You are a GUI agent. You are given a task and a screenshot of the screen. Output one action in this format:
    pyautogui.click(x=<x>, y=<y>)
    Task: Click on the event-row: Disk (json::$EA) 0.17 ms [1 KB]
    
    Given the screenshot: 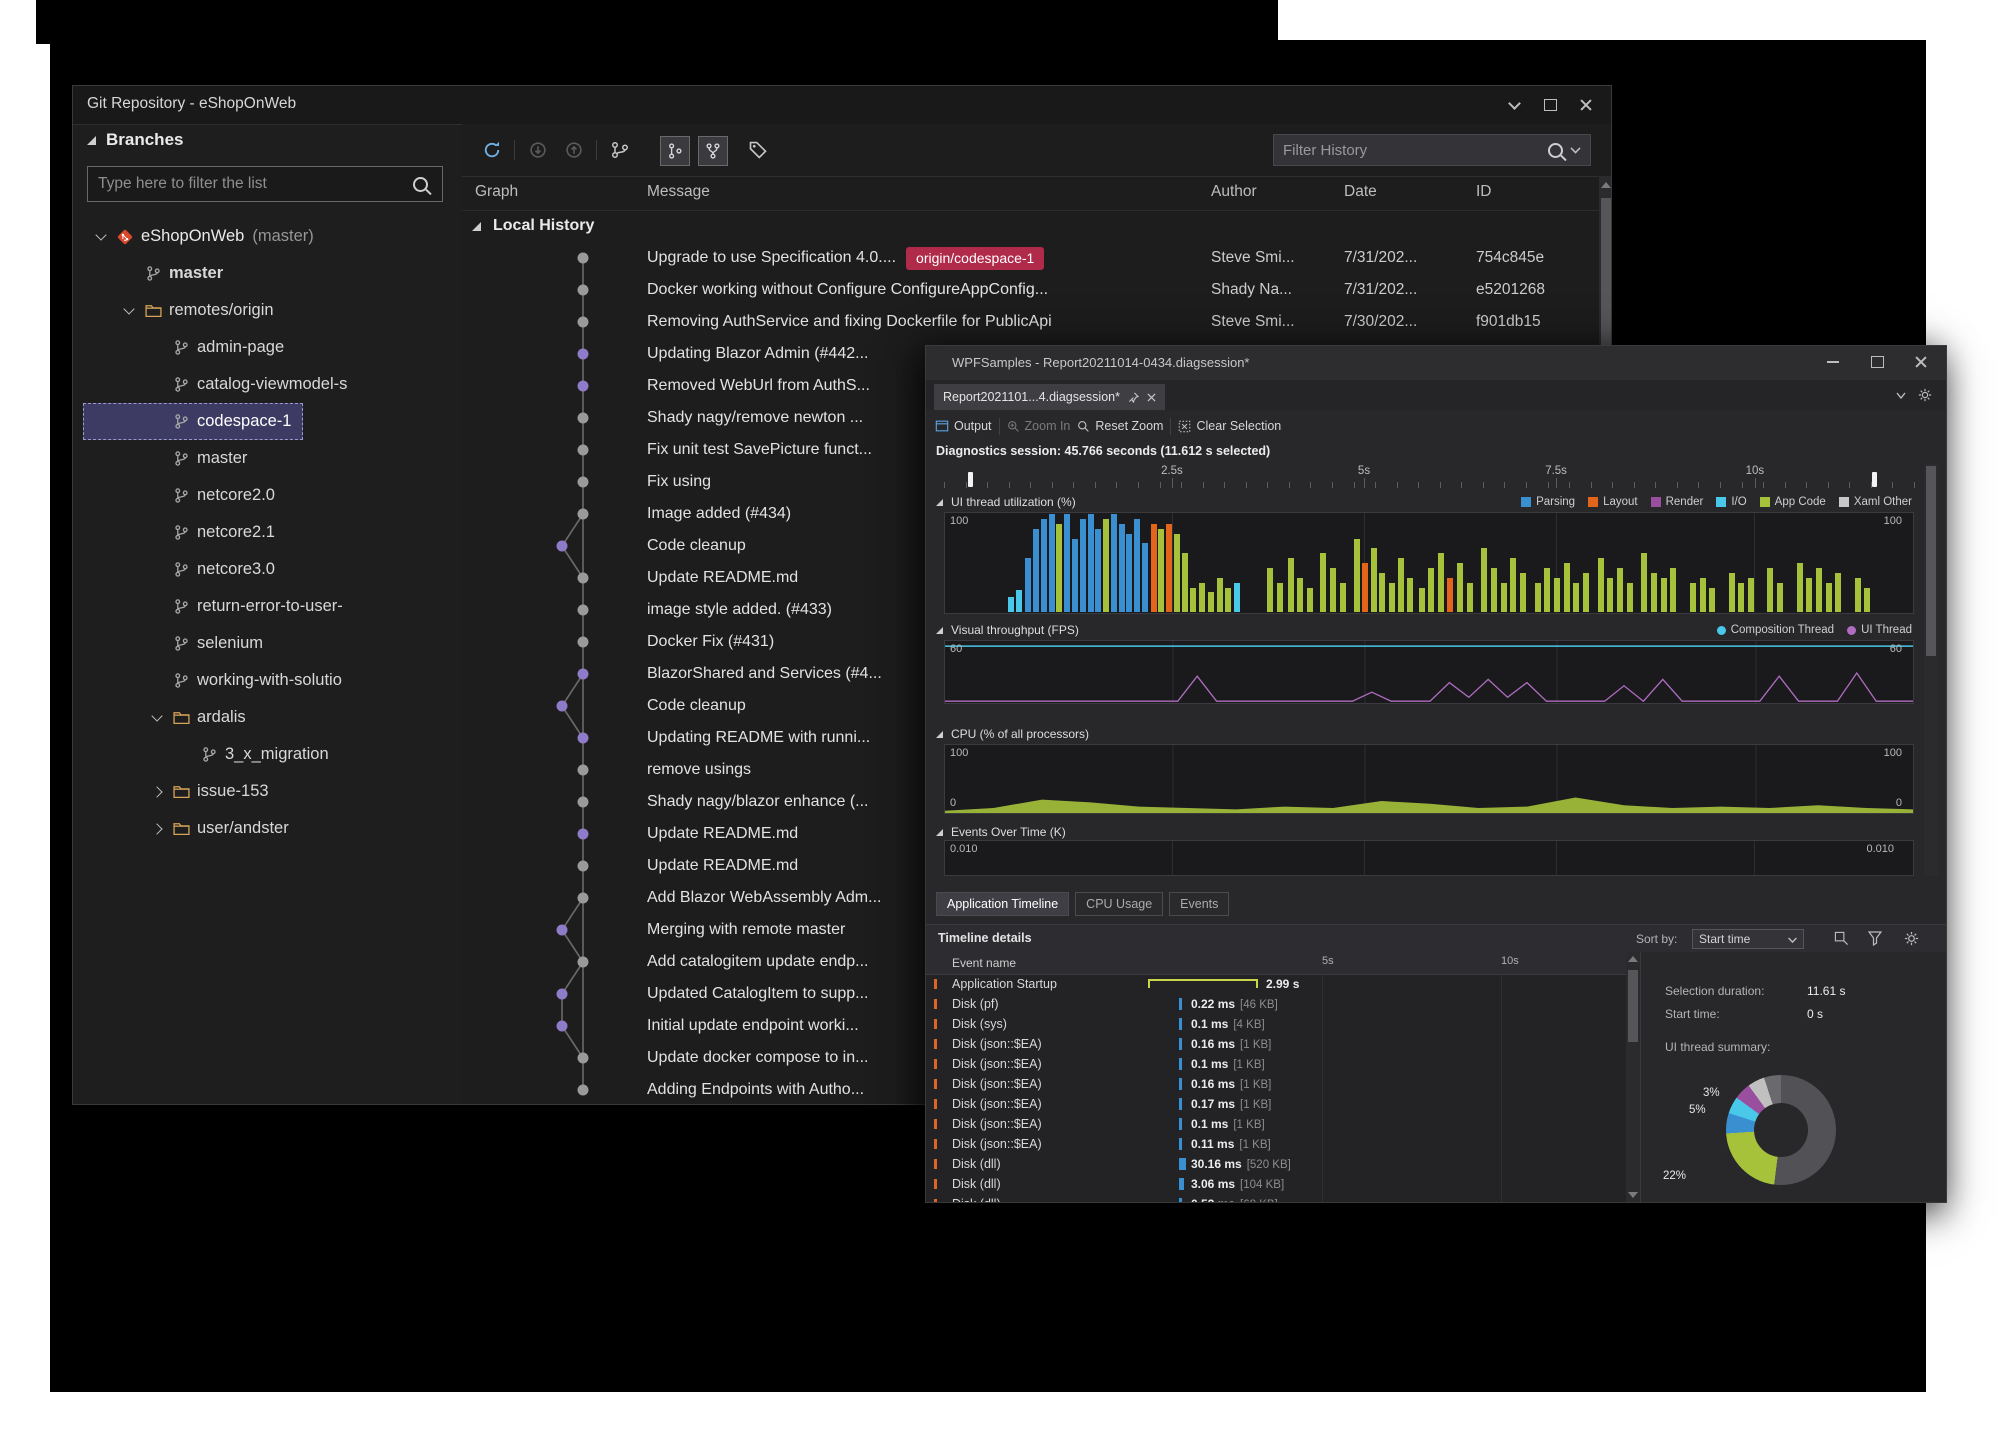 What is the action you would take?
    pyautogui.click(x=1276, y=1104)
    